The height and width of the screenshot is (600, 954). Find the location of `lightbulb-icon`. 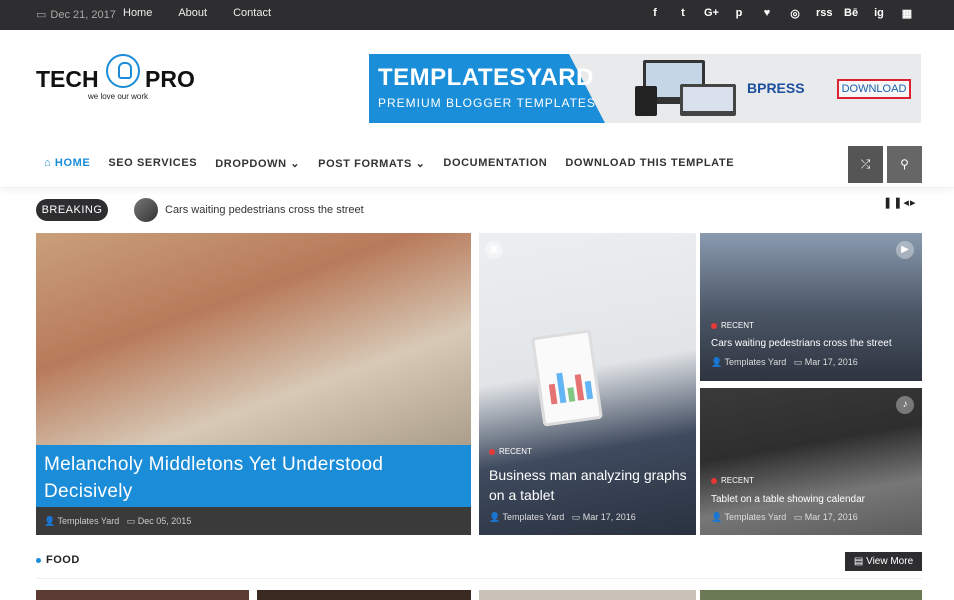

lightbulb-icon is located at coordinates (123, 71).